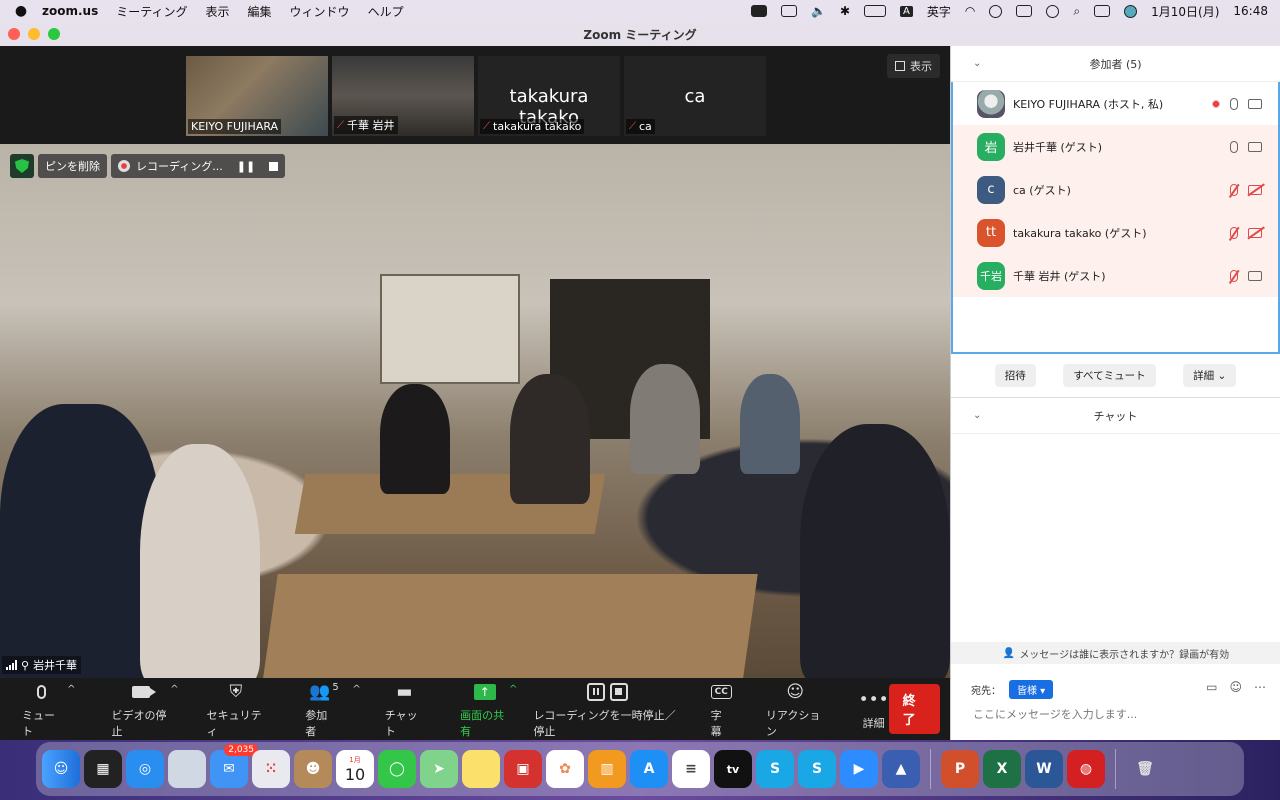 The image size is (1280, 800). Describe the element at coordinates (1115, 189) in the screenshot. I see `participant-row: c ca (ゲスト)` at that location.